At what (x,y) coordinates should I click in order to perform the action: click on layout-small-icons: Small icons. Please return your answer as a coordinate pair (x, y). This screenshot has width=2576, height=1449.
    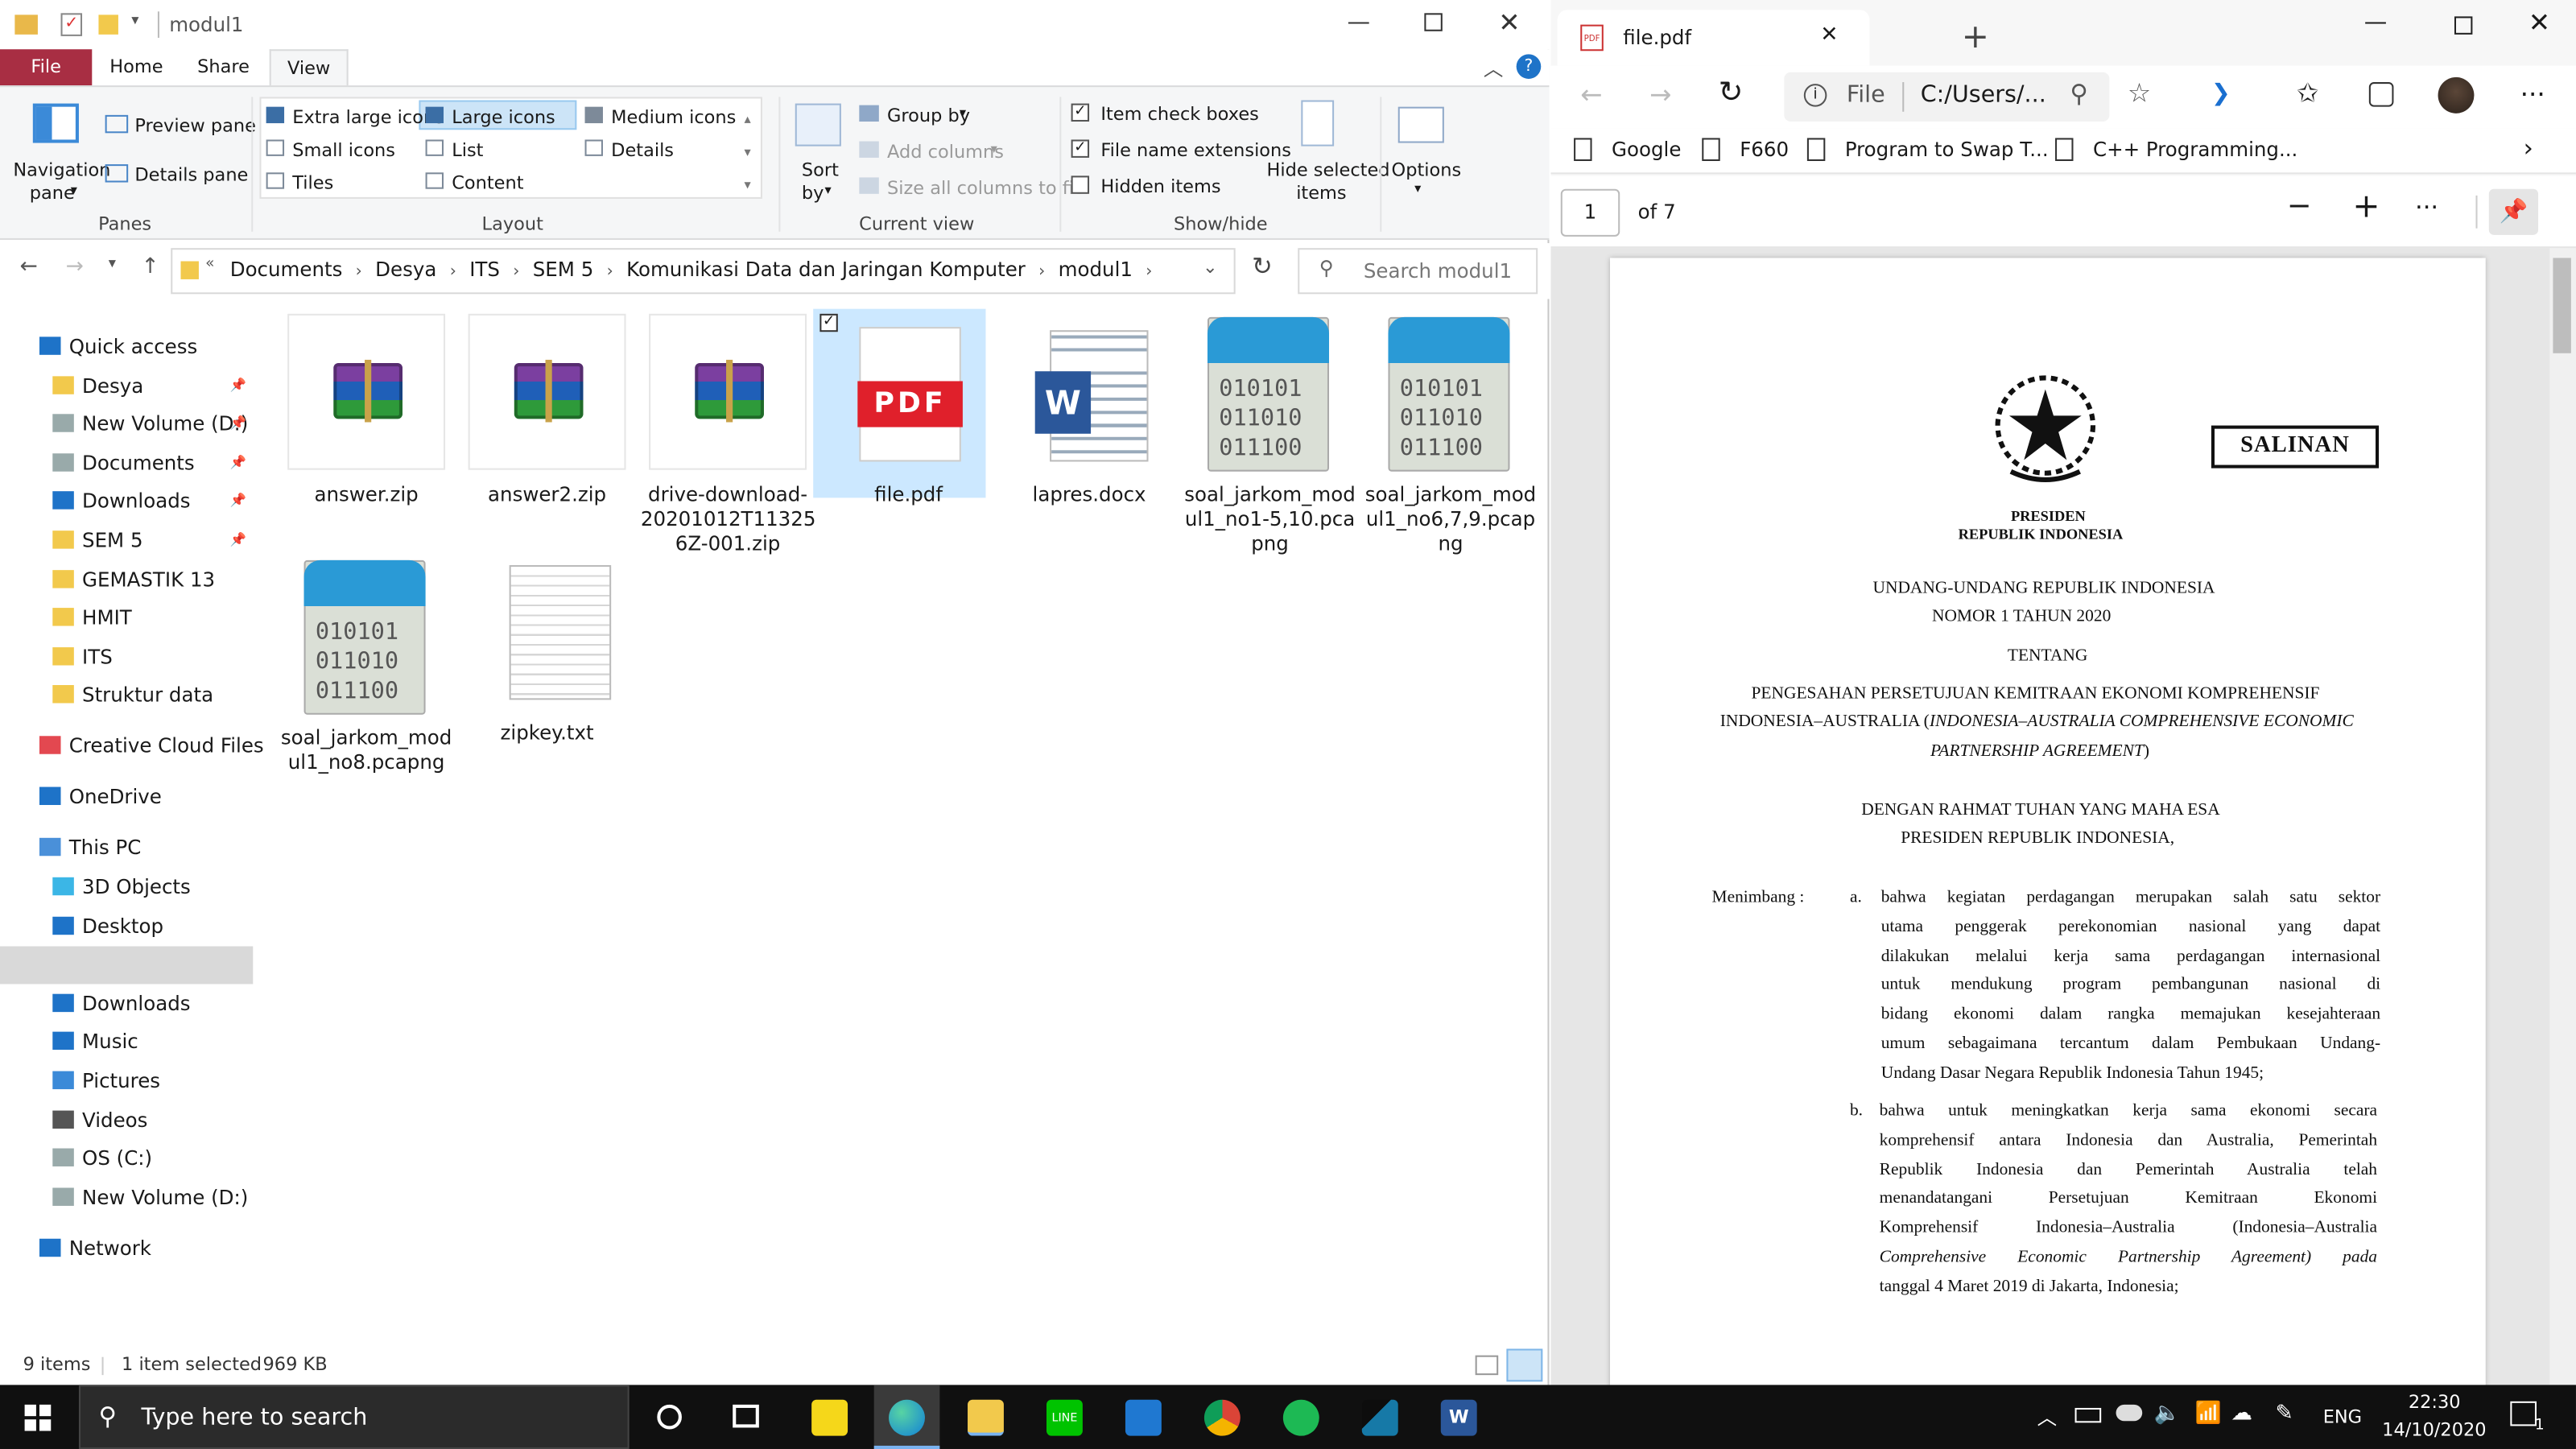
    Looking at the image, I should click on (343, 150).